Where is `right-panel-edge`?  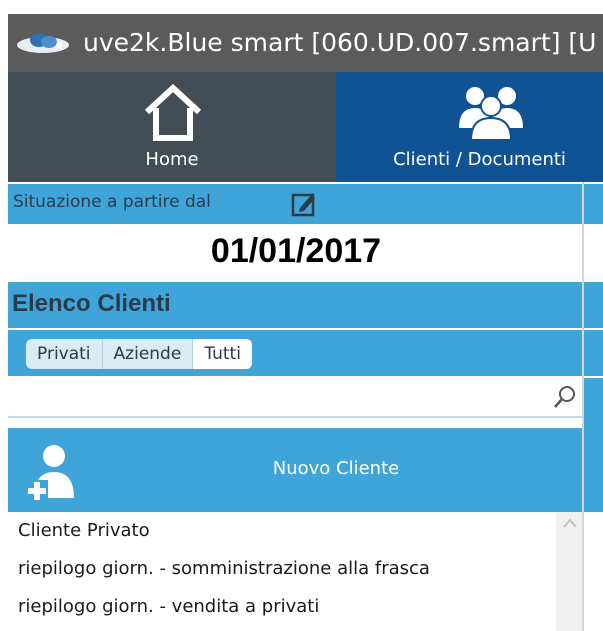 right-panel-edge is located at coordinates (593, 406).